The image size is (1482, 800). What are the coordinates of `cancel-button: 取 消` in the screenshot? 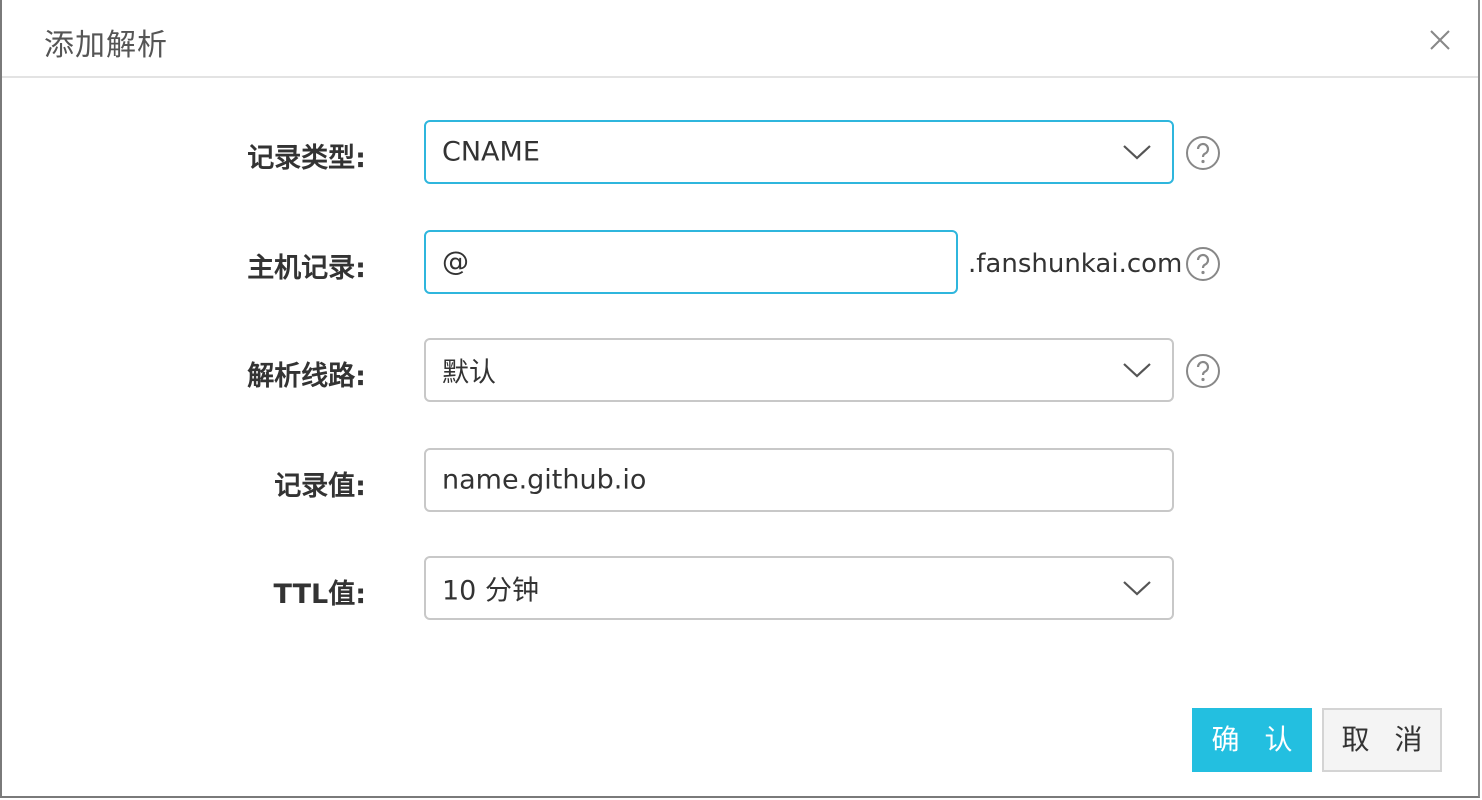 It's located at (1382, 740).